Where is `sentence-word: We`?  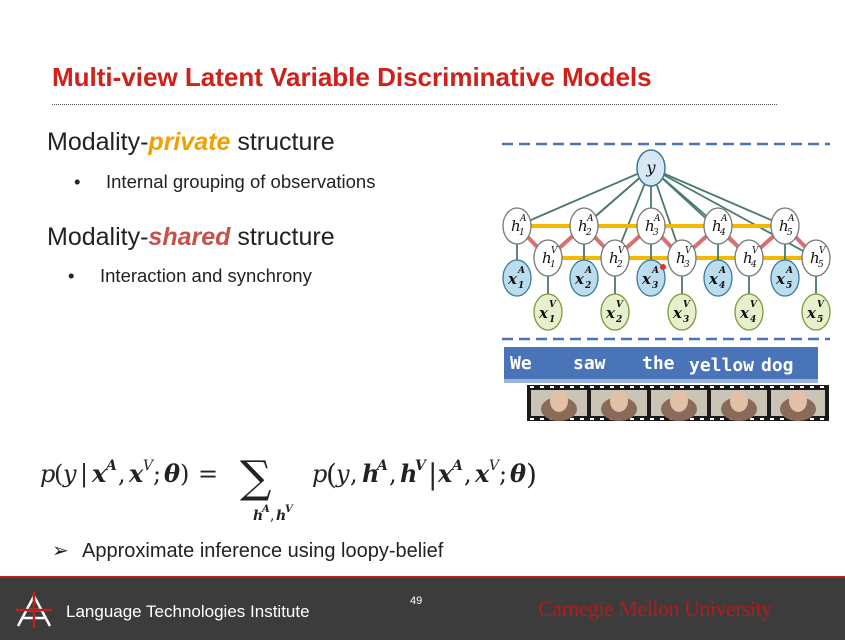 sentence-word: We is located at coordinates (521, 363).